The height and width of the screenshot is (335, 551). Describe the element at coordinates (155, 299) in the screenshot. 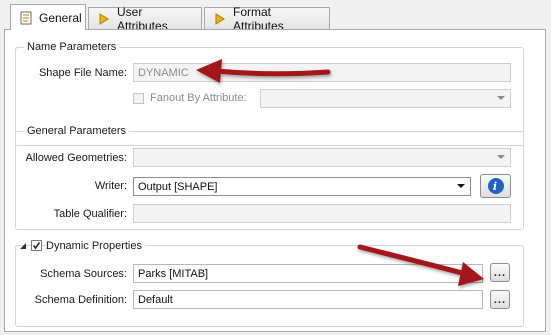

I see `schema-definition-value: Default` at that location.